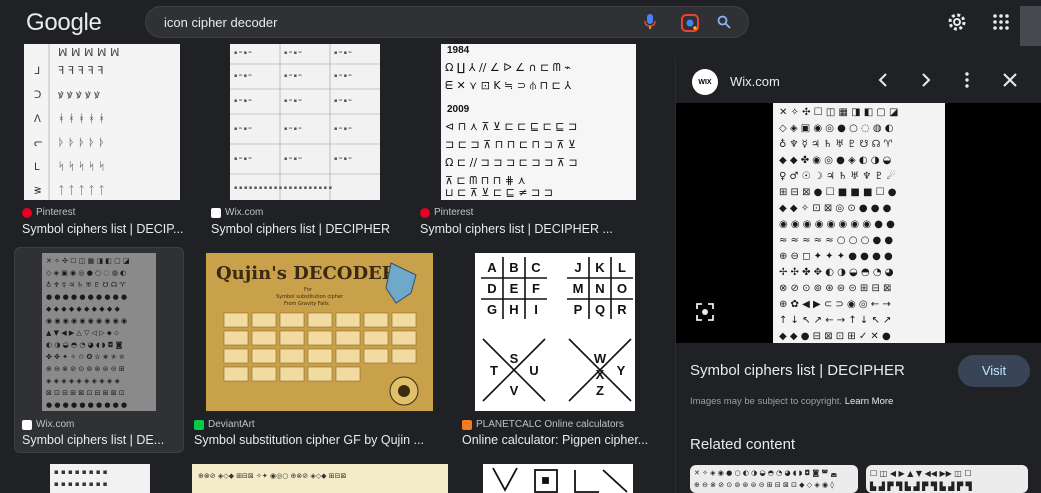  Describe the element at coordinates (81, 478) in the screenshot. I see `cipher-table-image: ▪ ▪ ▪ ▪ ▪ ▪ ▪ ▪ ▪ ▪ ▪ ▪ ▪ ▪ ▪ ▪` at that location.